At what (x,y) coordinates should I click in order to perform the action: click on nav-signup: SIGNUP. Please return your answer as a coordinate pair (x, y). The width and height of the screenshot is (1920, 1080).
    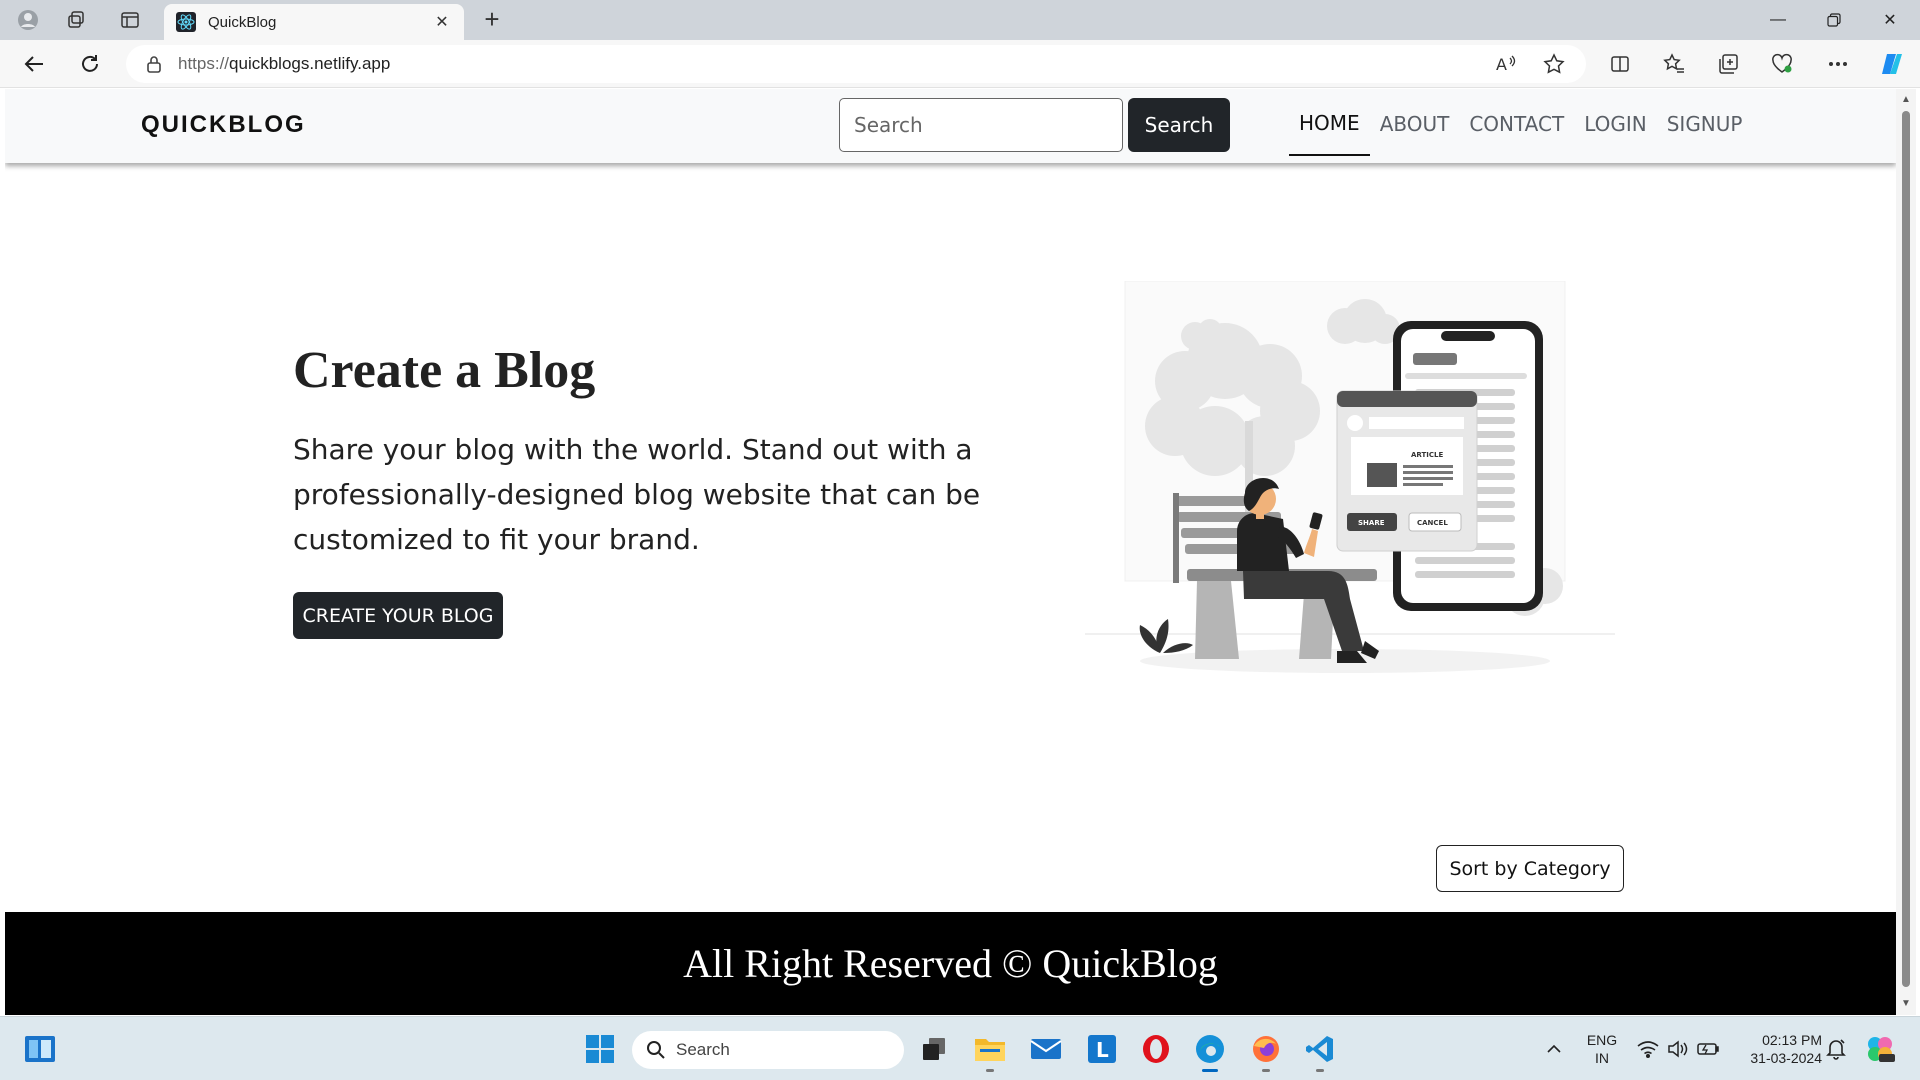
    Looking at the image, I should click on (1705, 124).